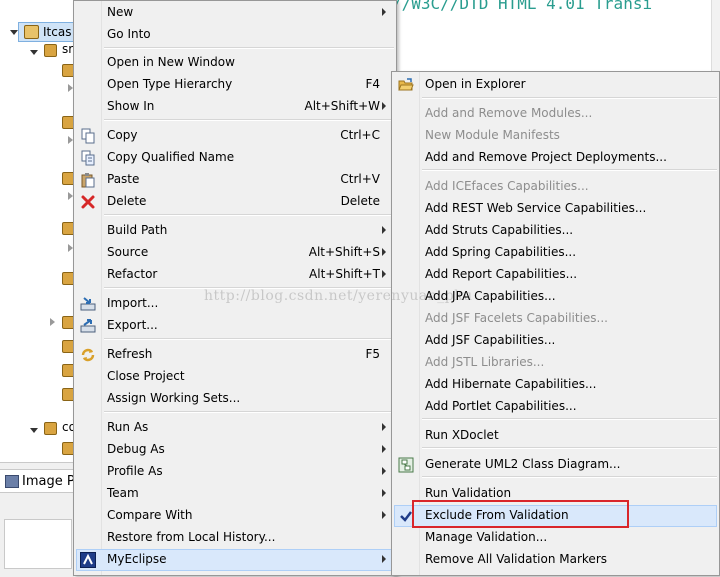 The height and width of the screenshot is (577, 720). I want to click on menu-item-run-as: Run As, so click(235, 428).